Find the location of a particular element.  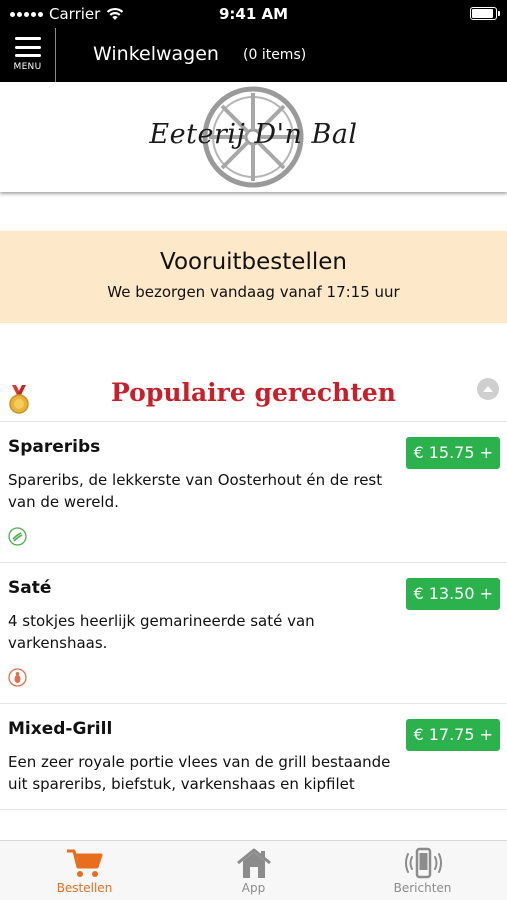

bottom-tab-bar: Bestellen App Berichten is located at coordinates (253, 870).